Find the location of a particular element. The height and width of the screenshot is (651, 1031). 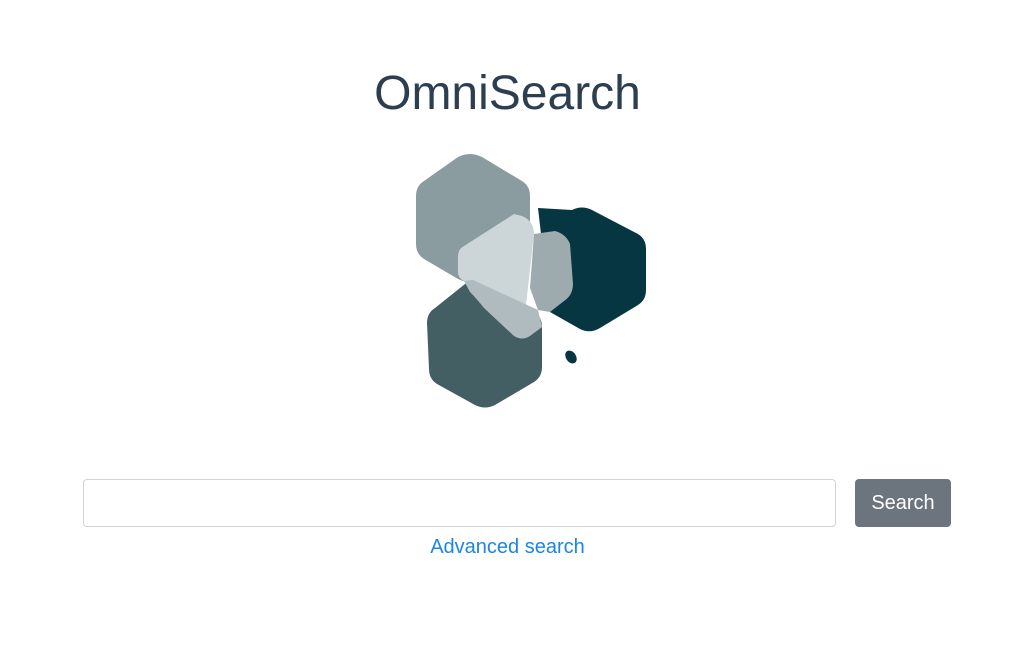

advanced-search-link: Advanced search is located at coordinates (507, 547).